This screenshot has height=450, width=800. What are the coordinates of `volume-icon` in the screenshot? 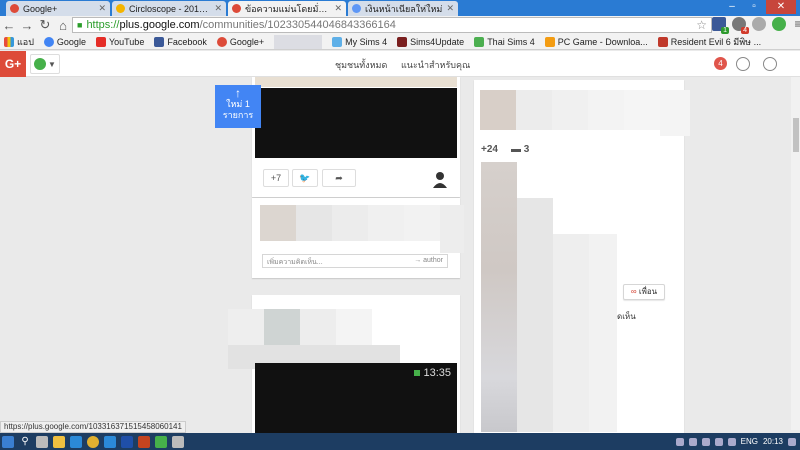 It's located at (731, 441).